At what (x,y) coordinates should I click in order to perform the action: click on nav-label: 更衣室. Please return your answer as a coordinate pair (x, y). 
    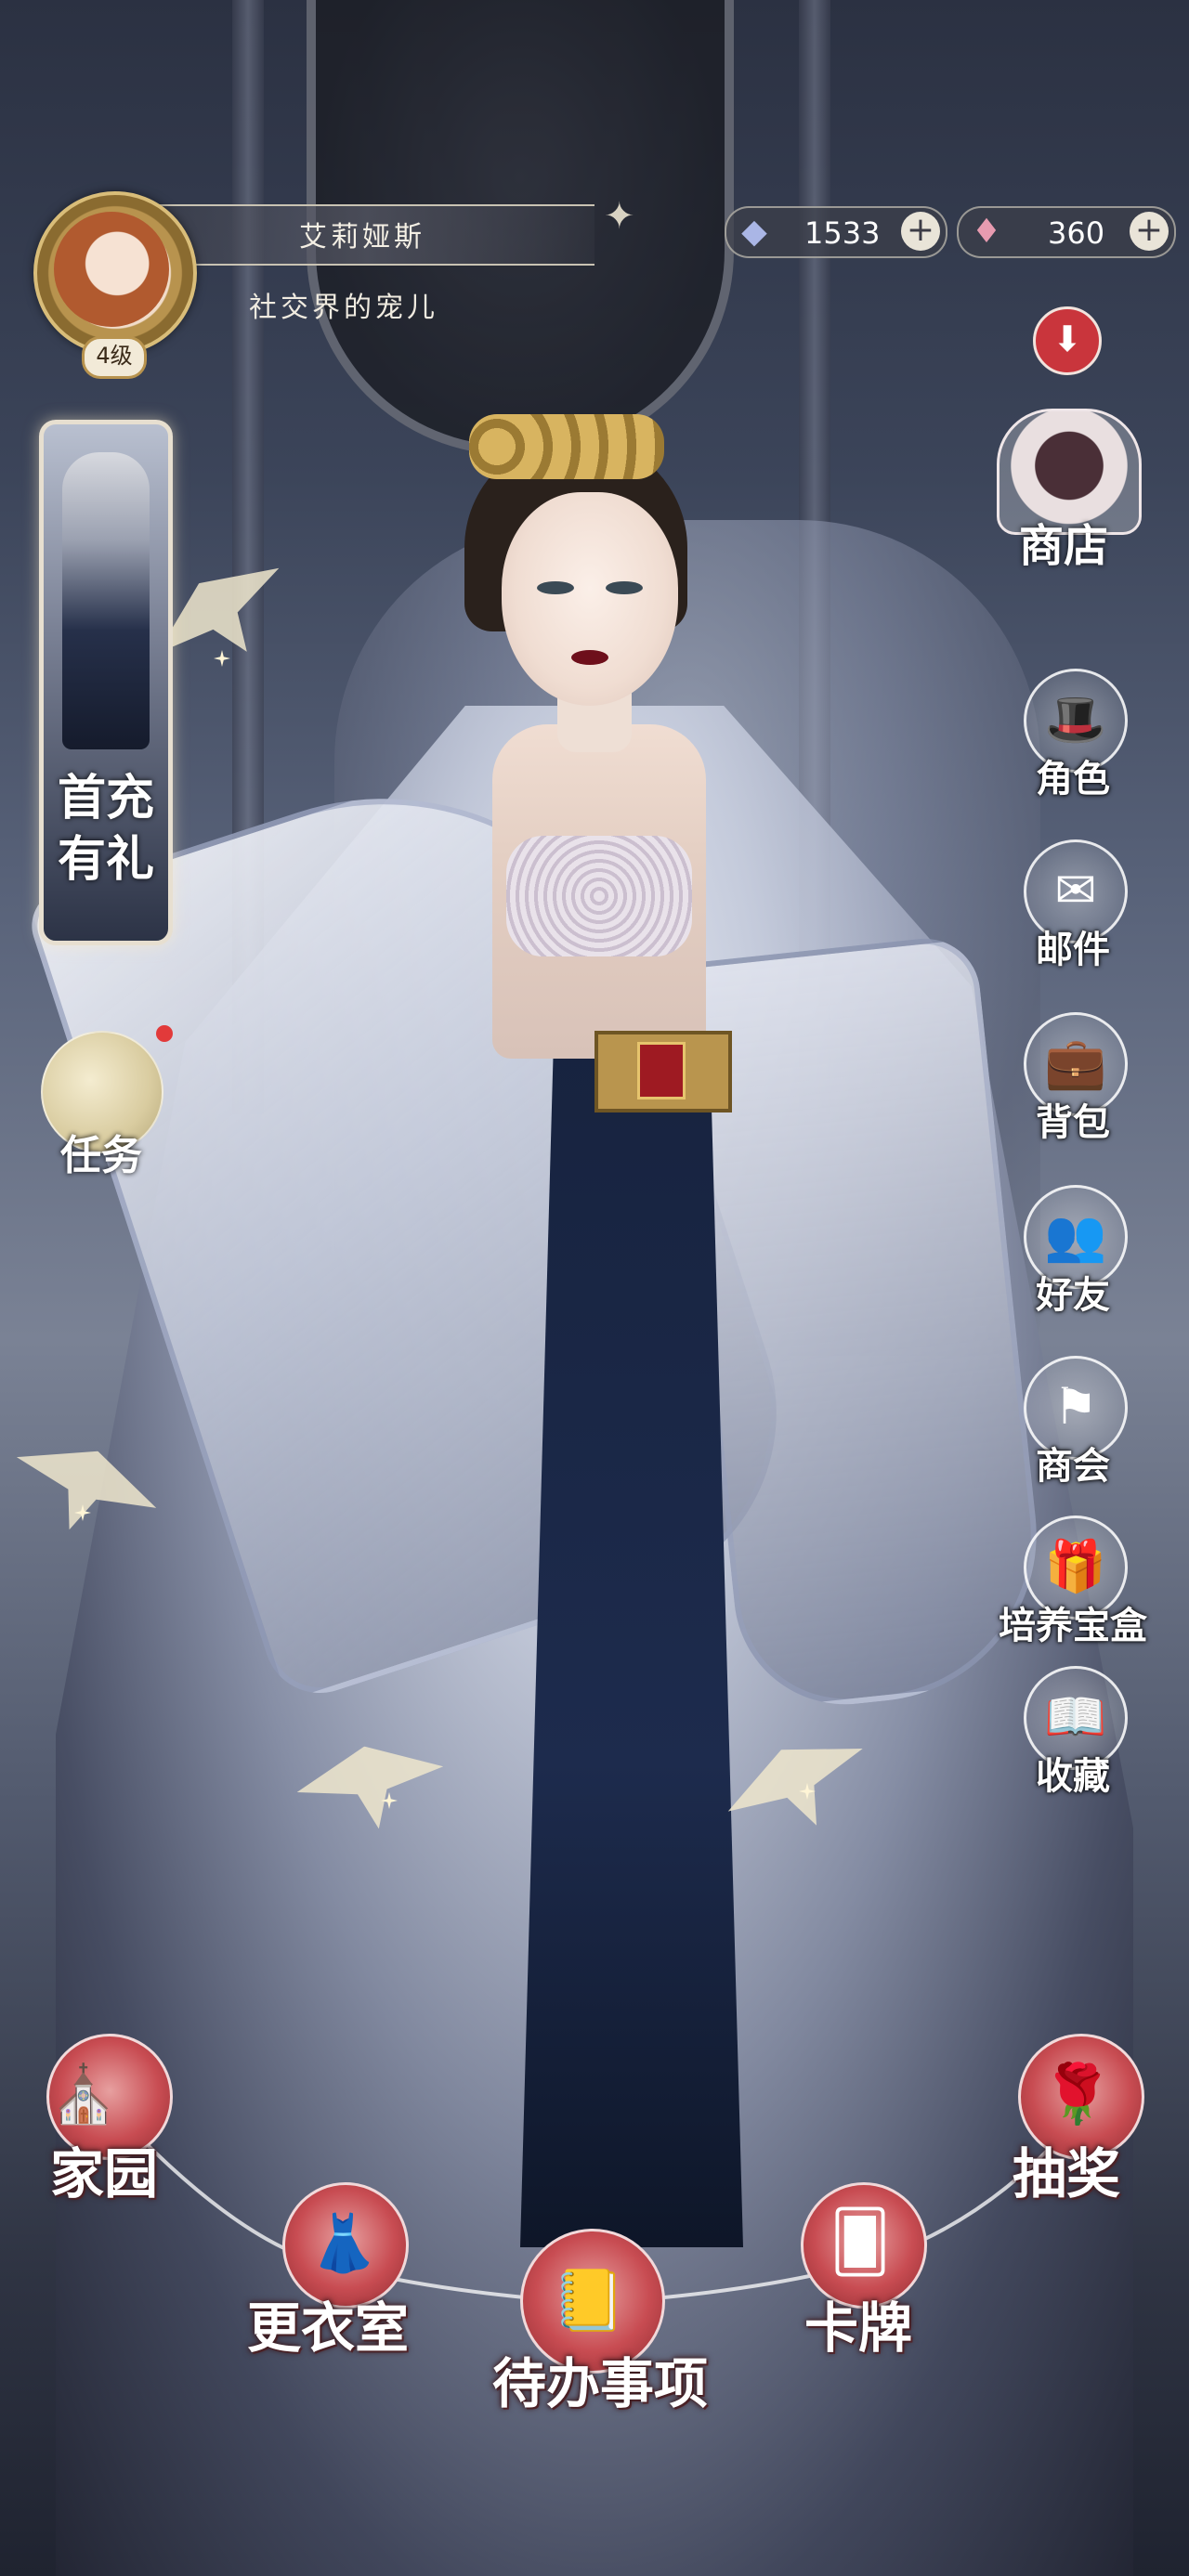
    Looking at the image, I should click on (329, 2328).